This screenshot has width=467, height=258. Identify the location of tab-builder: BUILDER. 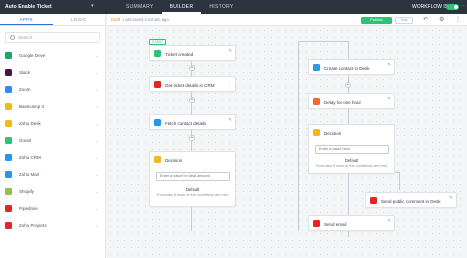
(181, 7).